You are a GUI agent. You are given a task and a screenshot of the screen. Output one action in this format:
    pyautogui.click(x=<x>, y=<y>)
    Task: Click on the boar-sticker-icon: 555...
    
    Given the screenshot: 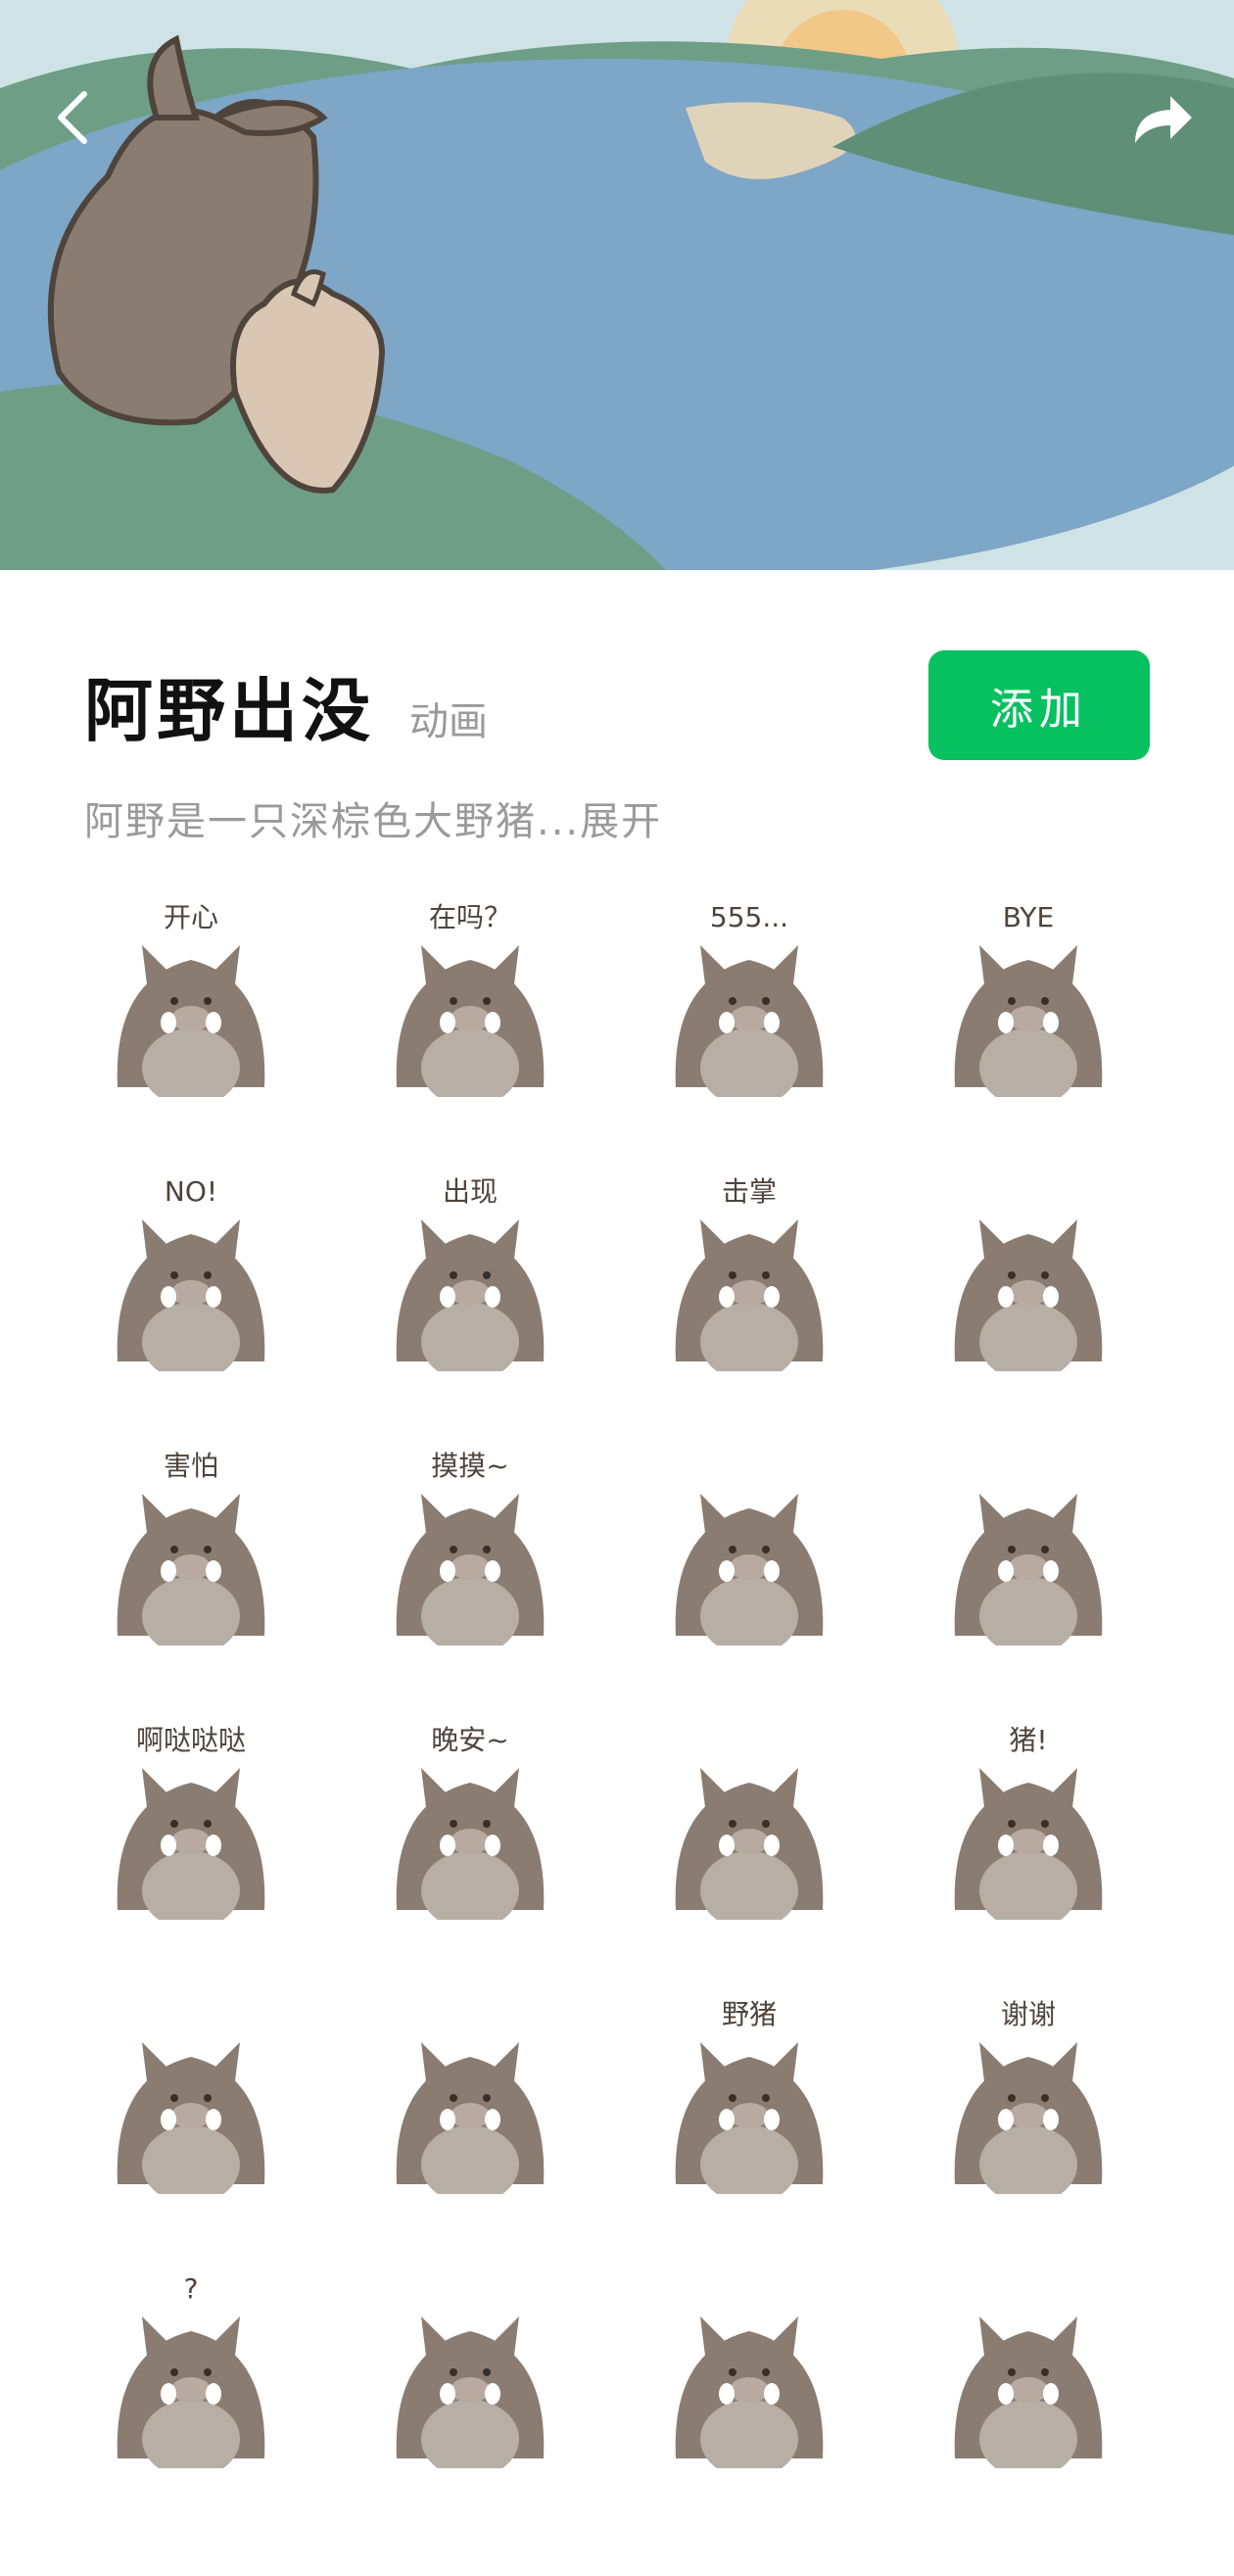 What is the action you would take?
    pyautogui.click(x=749, y=999)
    